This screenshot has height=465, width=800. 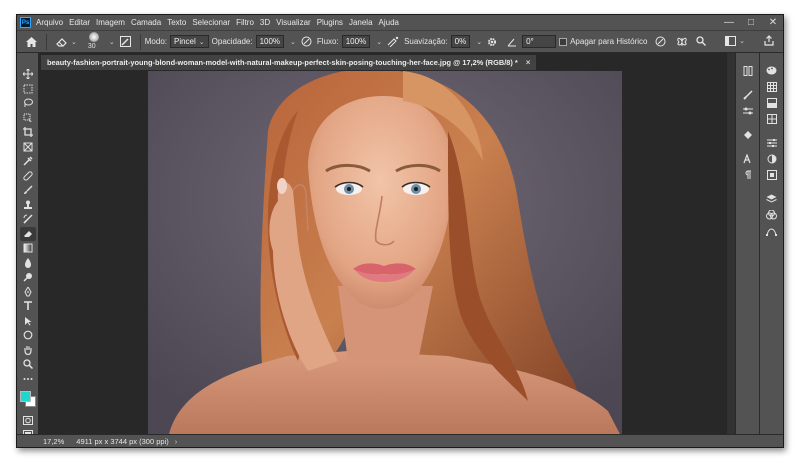 I want to click on actions-panel-icon, so click(x=748, y=134).